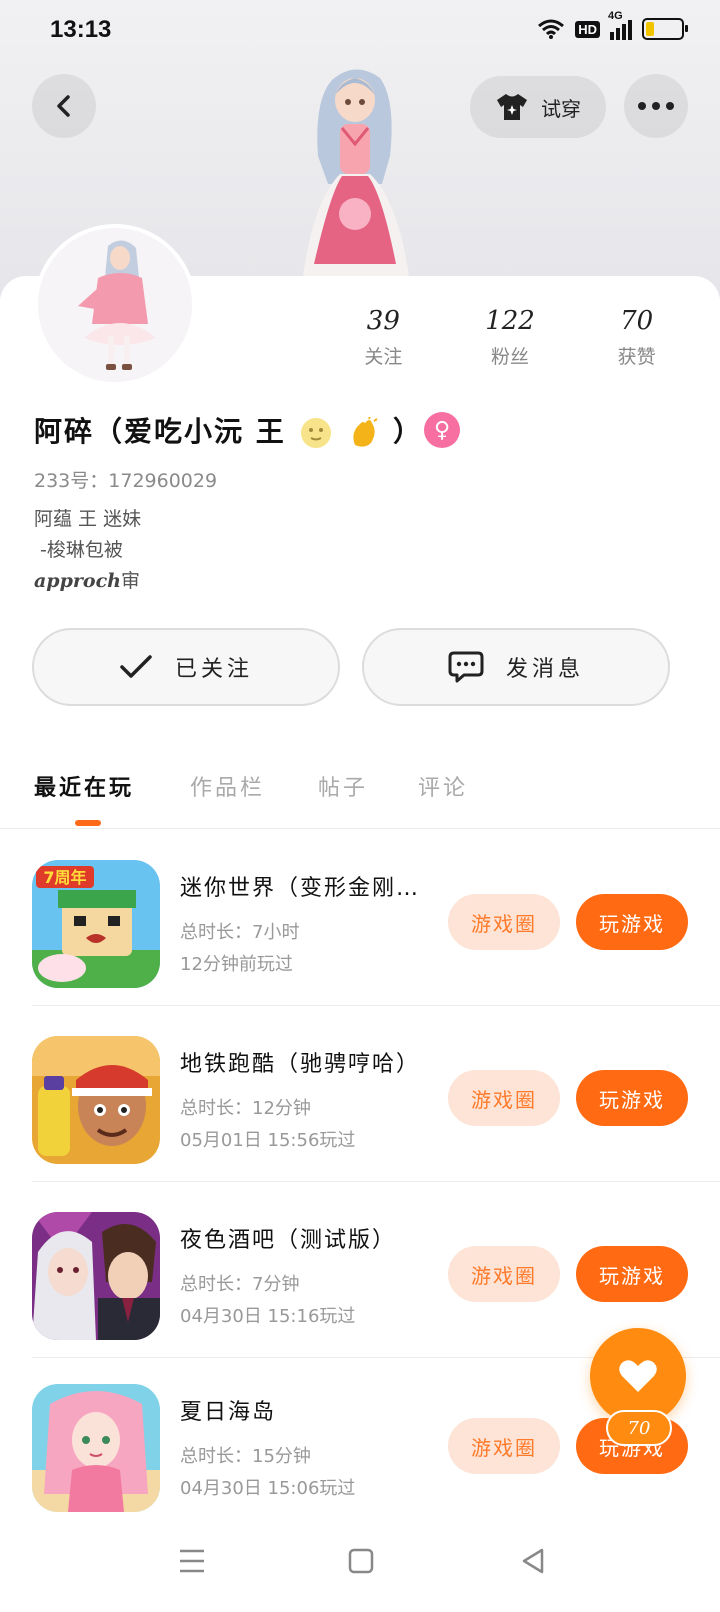 This screenshot has height=1612, width=720. I want to click on profile-tabs: 最近在玩 作品栏 帖子 评论, so click(360, 794).